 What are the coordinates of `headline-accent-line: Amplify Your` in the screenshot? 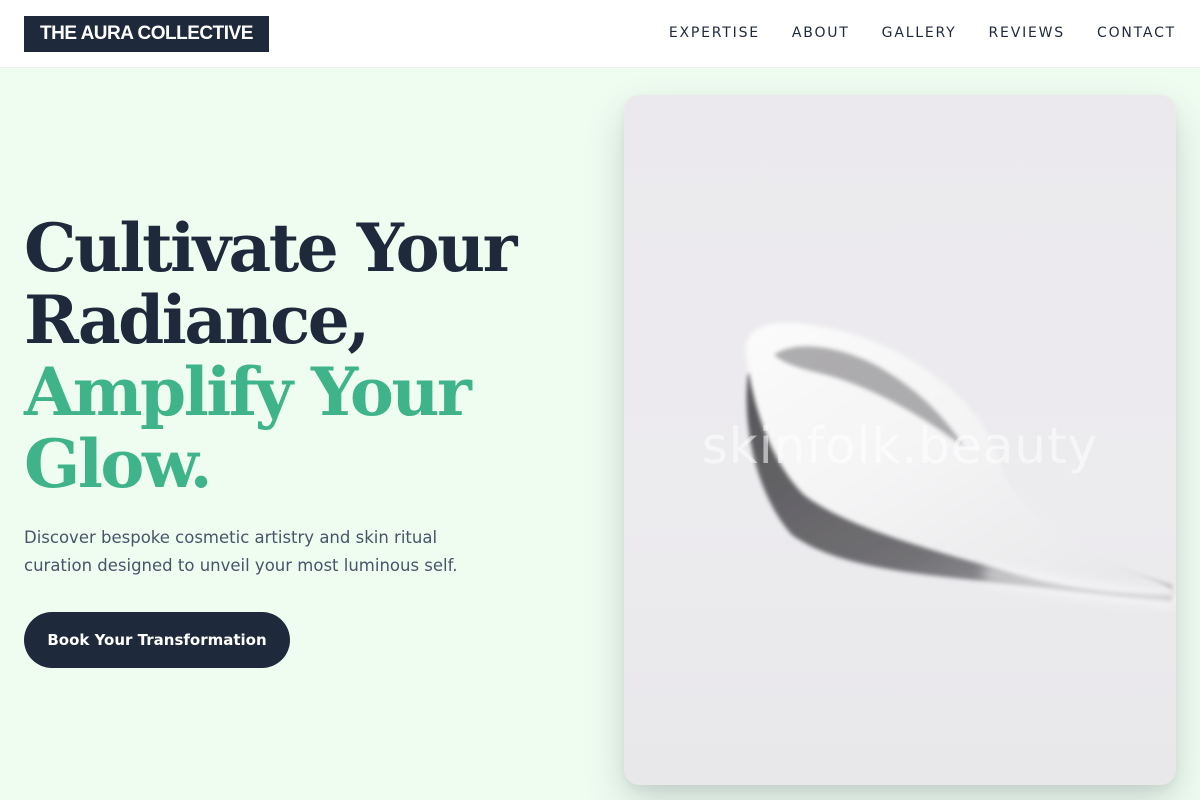 It's located at (248, 392).